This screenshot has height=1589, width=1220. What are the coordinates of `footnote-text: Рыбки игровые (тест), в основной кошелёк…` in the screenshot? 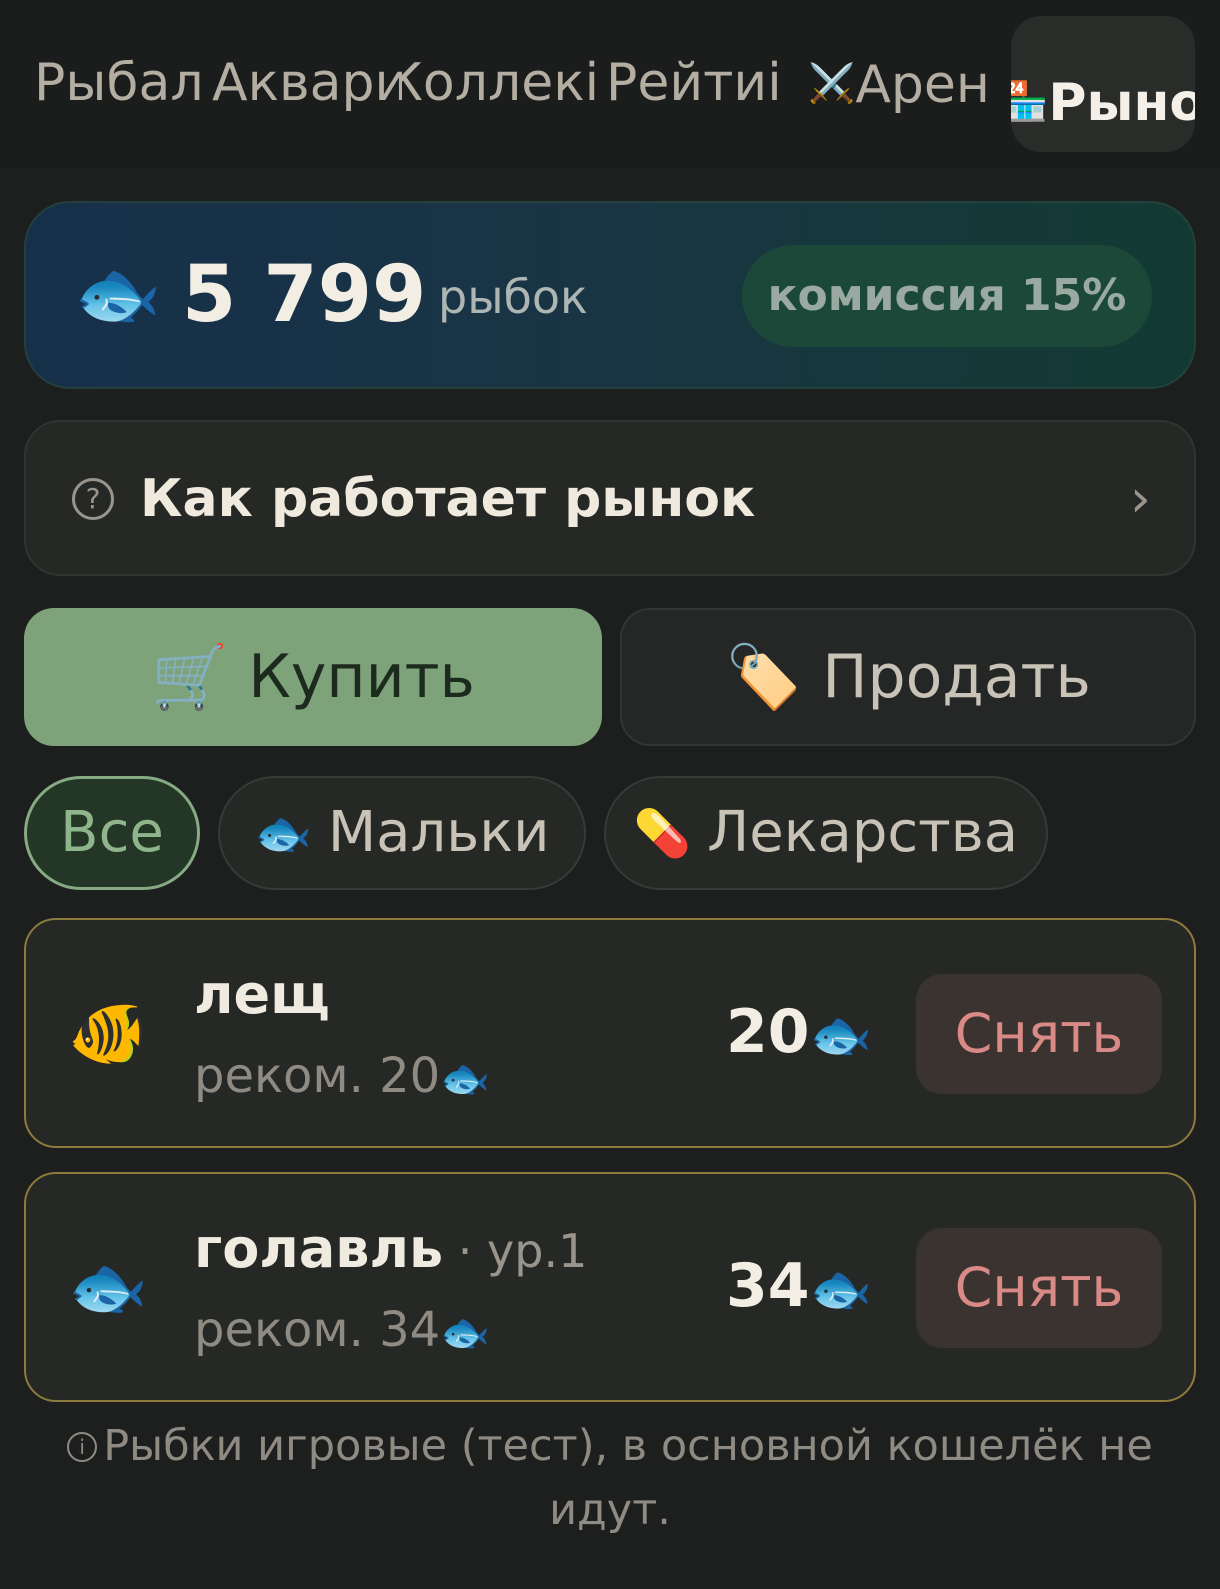 It's located at (628, 1478).